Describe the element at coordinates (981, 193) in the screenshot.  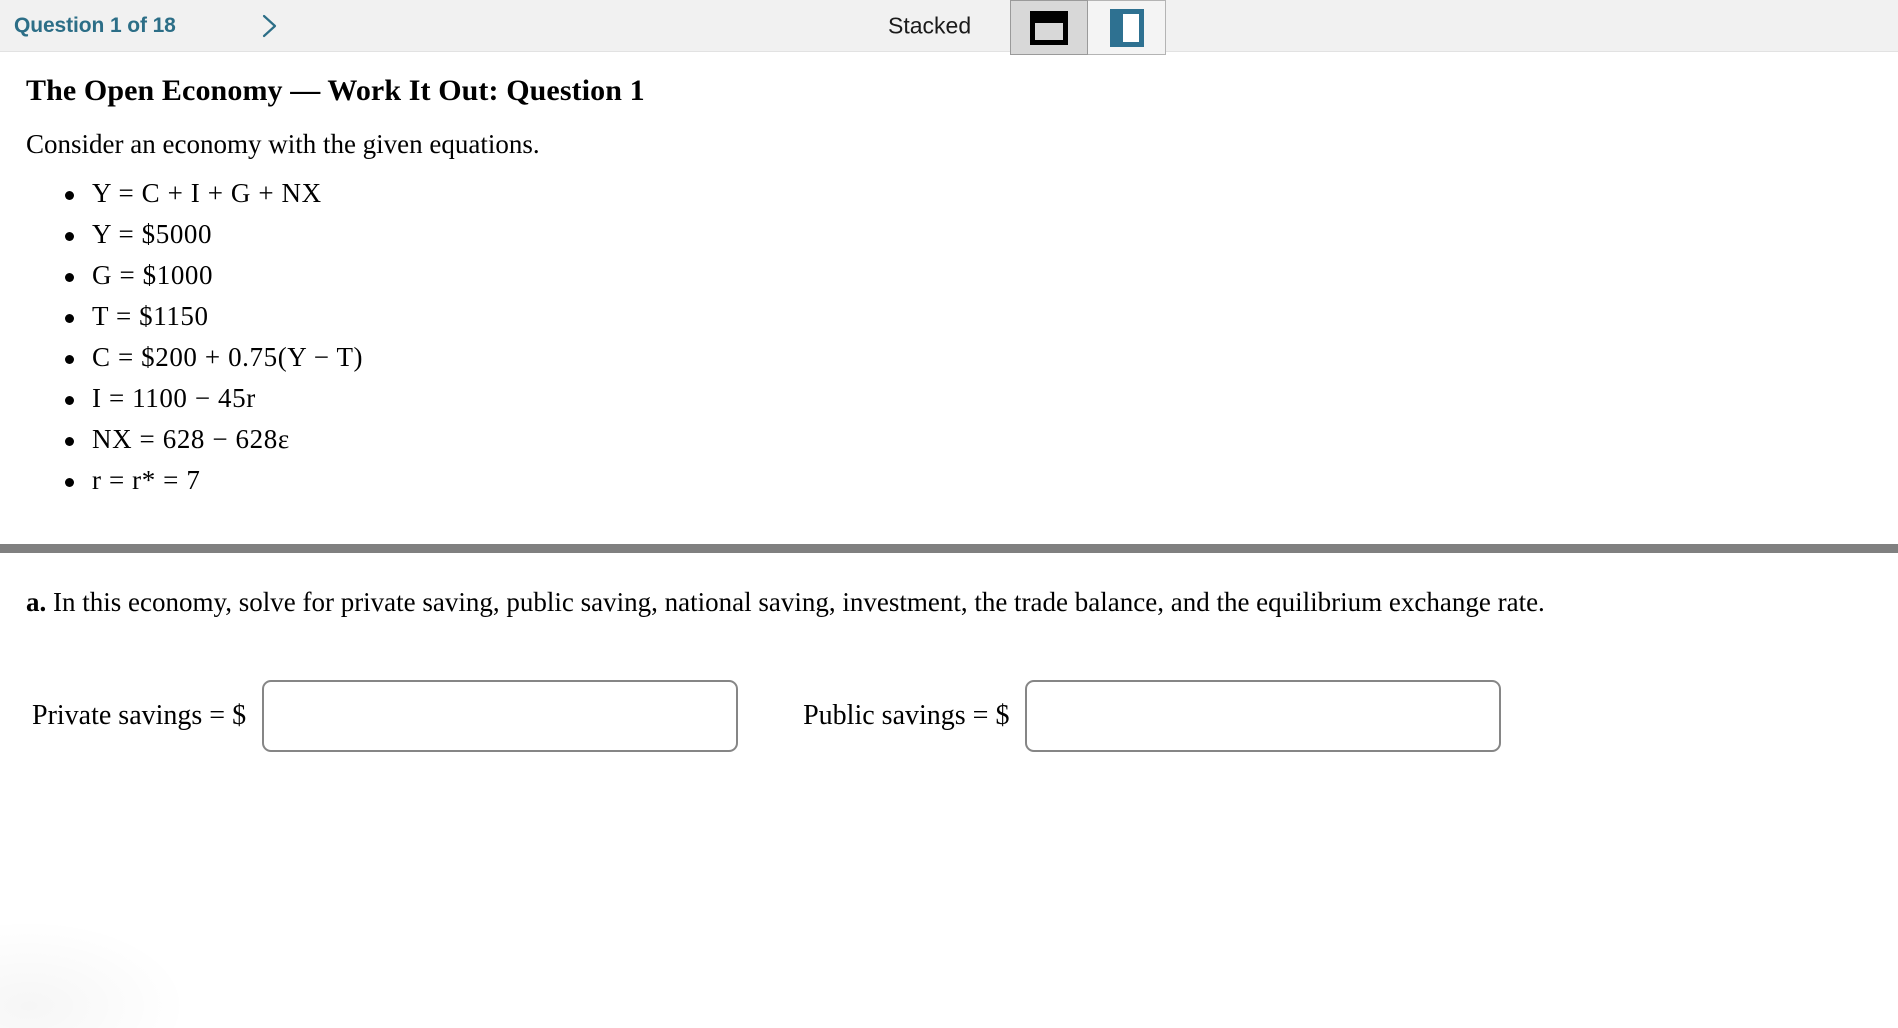
I see `list-item: Y = C + I + G + NX` at that location.